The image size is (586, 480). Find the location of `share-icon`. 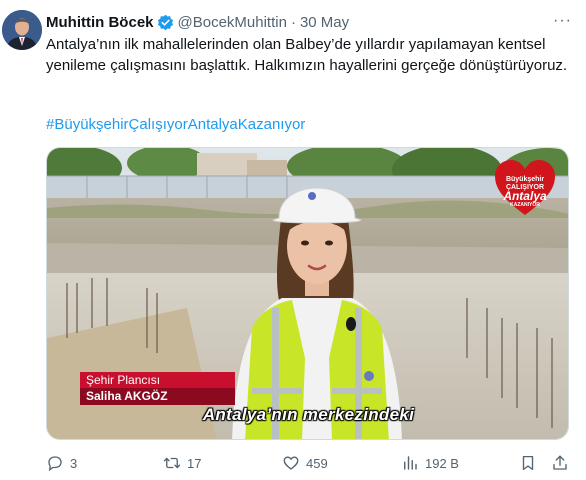

share-icon is located at coordinates (560, 462).